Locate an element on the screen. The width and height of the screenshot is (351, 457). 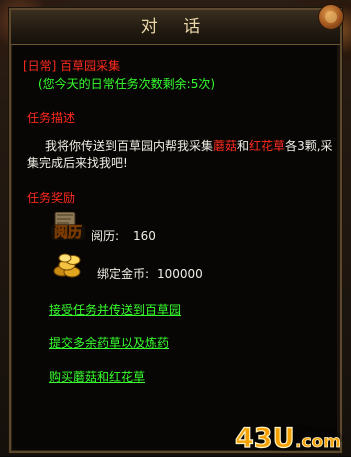
reward-gold-label: 绑定金币: is located at coordinates (123, 274).